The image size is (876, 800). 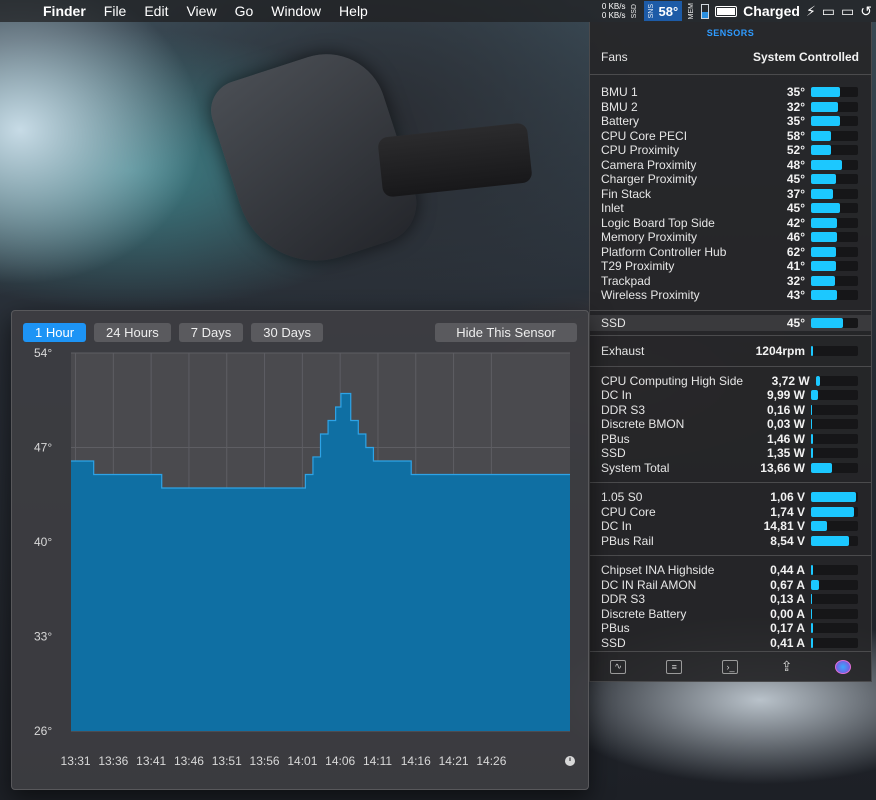 I want to click on sensor-row-discrete-battery: Discrete Battery 0,00 A, so click(x=730, y=614).